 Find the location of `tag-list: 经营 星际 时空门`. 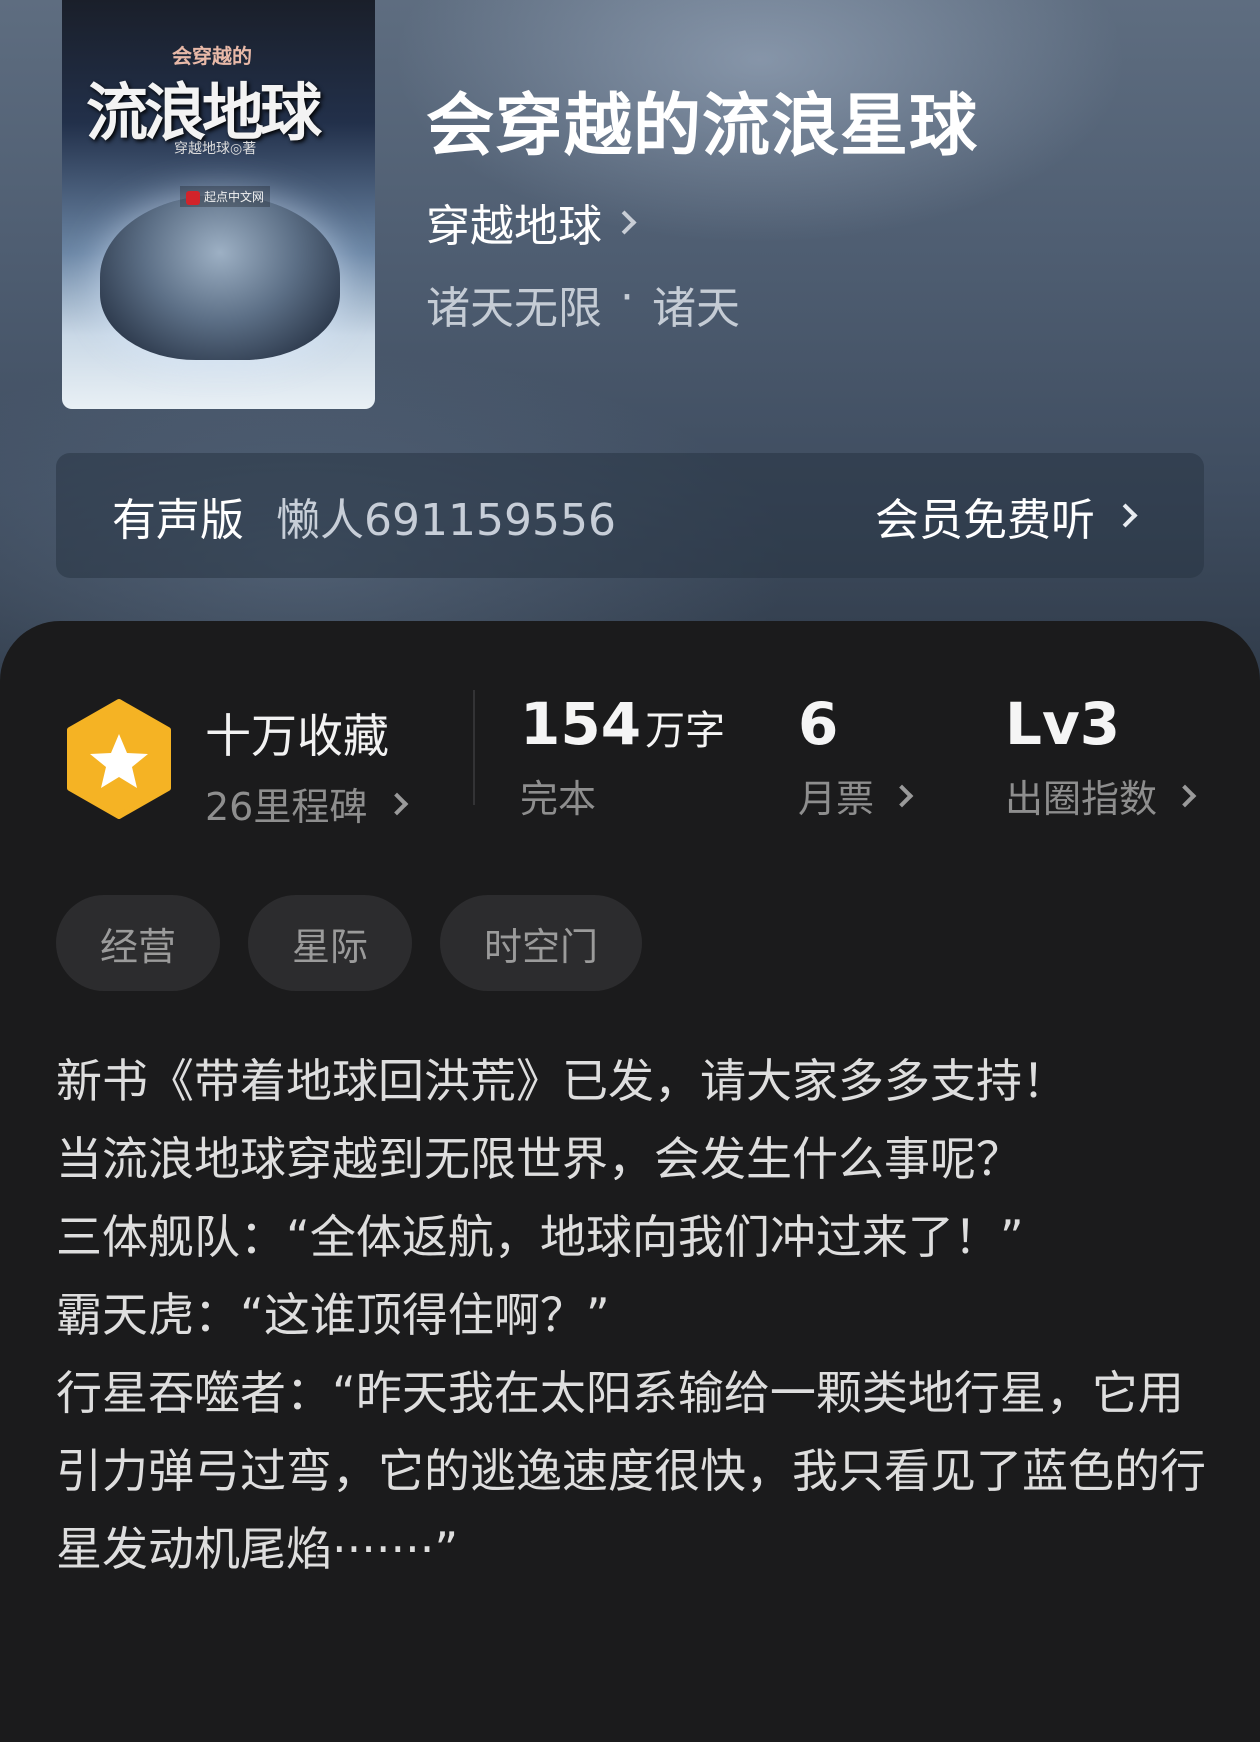

tag-list: 经营 星际 时空门 is located at coordinates (349, 943).